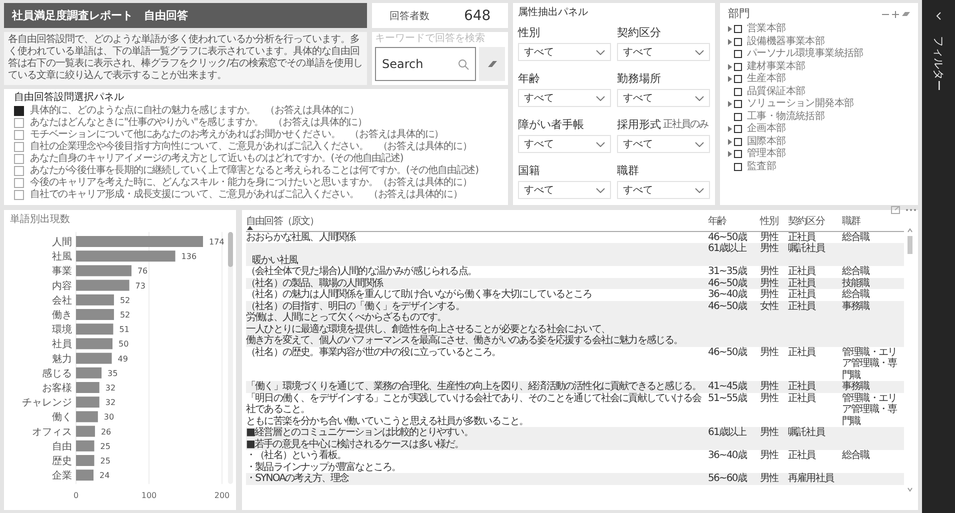  I want to click on column-header: 職群, so click(873, 222).